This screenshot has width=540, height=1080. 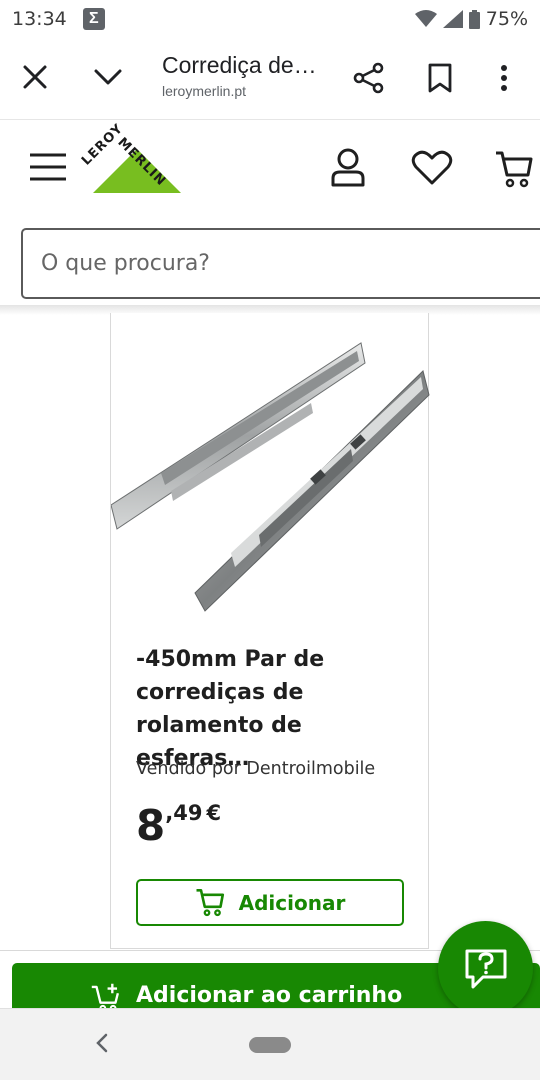 I want to click on status-time: 13:34, so click(x=39, y=19).